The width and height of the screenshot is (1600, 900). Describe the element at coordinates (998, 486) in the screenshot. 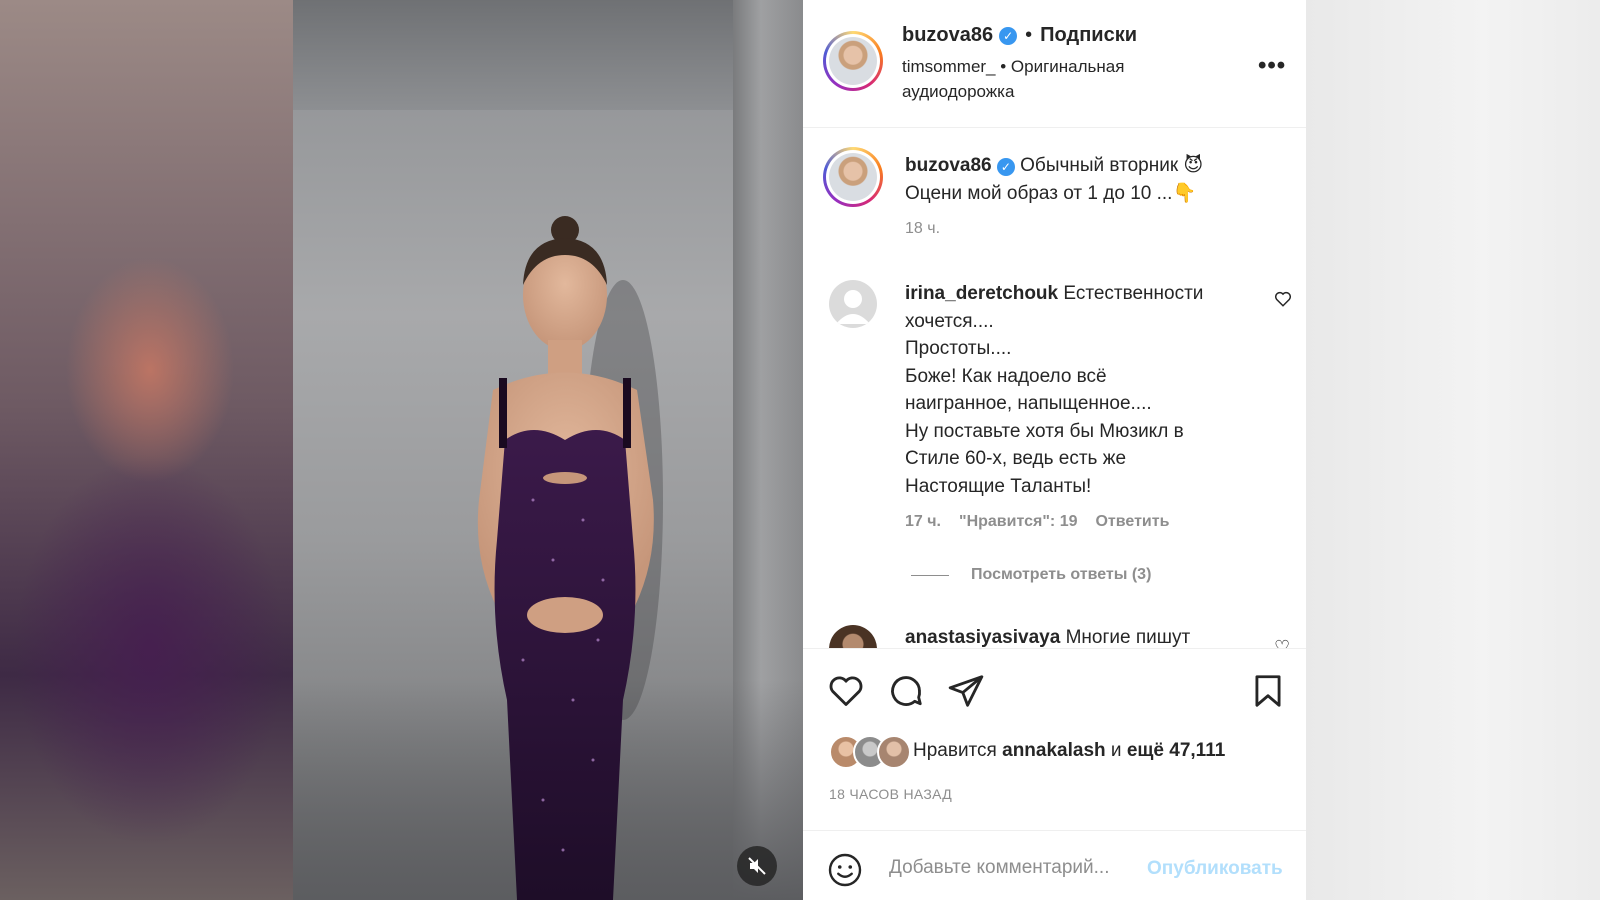

I see `comment-line: Настоящие Таланты!` at that location.